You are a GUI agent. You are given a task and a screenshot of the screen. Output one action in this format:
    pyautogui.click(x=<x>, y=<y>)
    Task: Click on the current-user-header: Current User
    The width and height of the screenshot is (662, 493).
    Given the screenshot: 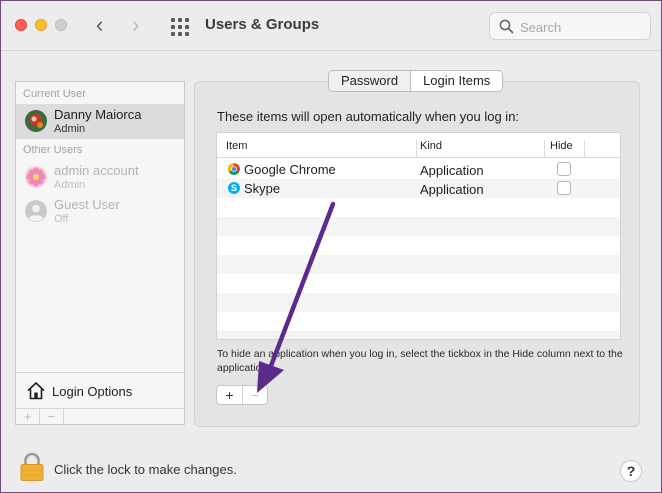 What is the action you would take?
    pyautogui.click(x=54, y=94)
    